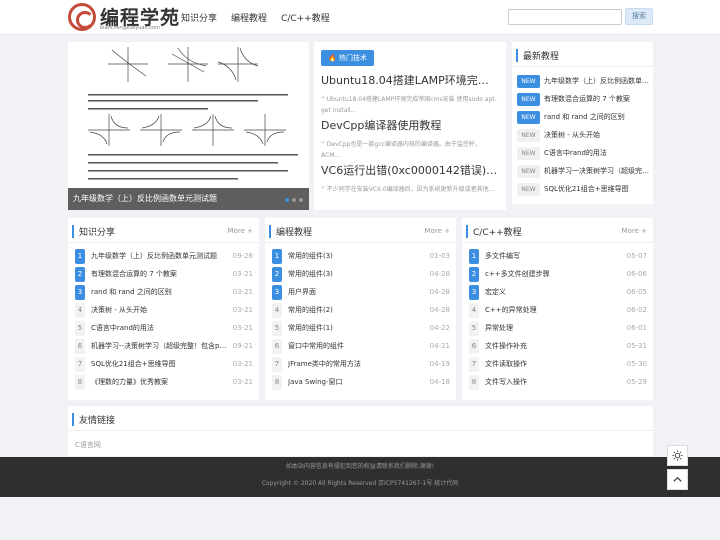 This screenshot has height=540, width=720. I want to click on list-item: 7 JFrame类中的常用方法 04-19, so click(361, 364).